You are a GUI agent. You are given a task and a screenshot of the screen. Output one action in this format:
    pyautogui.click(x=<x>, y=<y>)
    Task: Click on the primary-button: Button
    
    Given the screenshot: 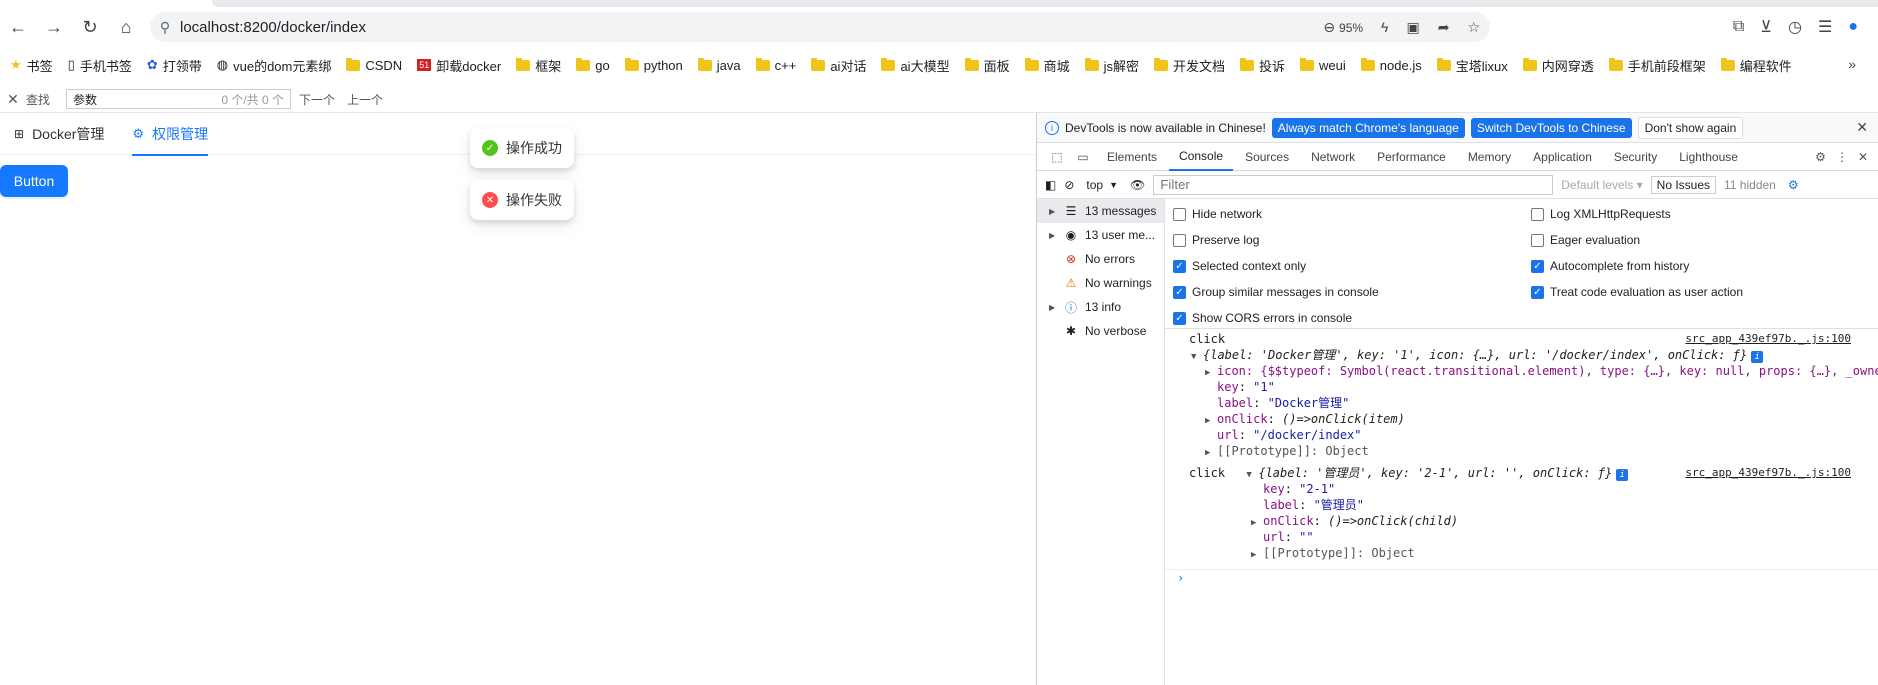 What is the action you would take?
    pyautogui.click(x=34, y=181)
    